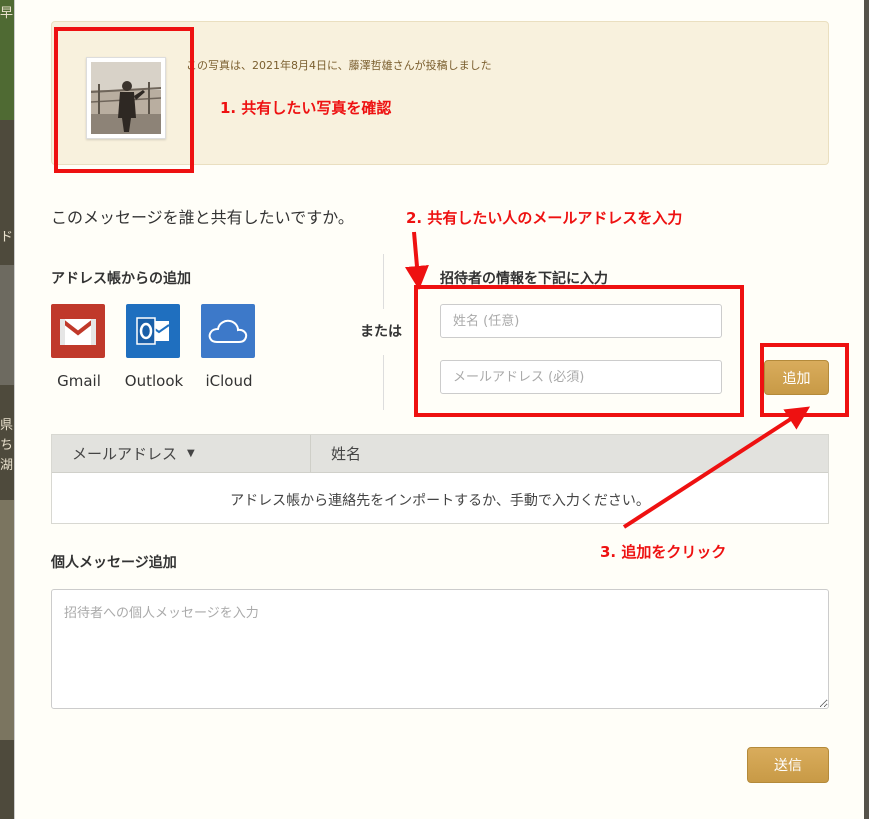 This screenshot has width=869, height=819. I want to click on sort-down-icon: ▼, so click(191, 453).